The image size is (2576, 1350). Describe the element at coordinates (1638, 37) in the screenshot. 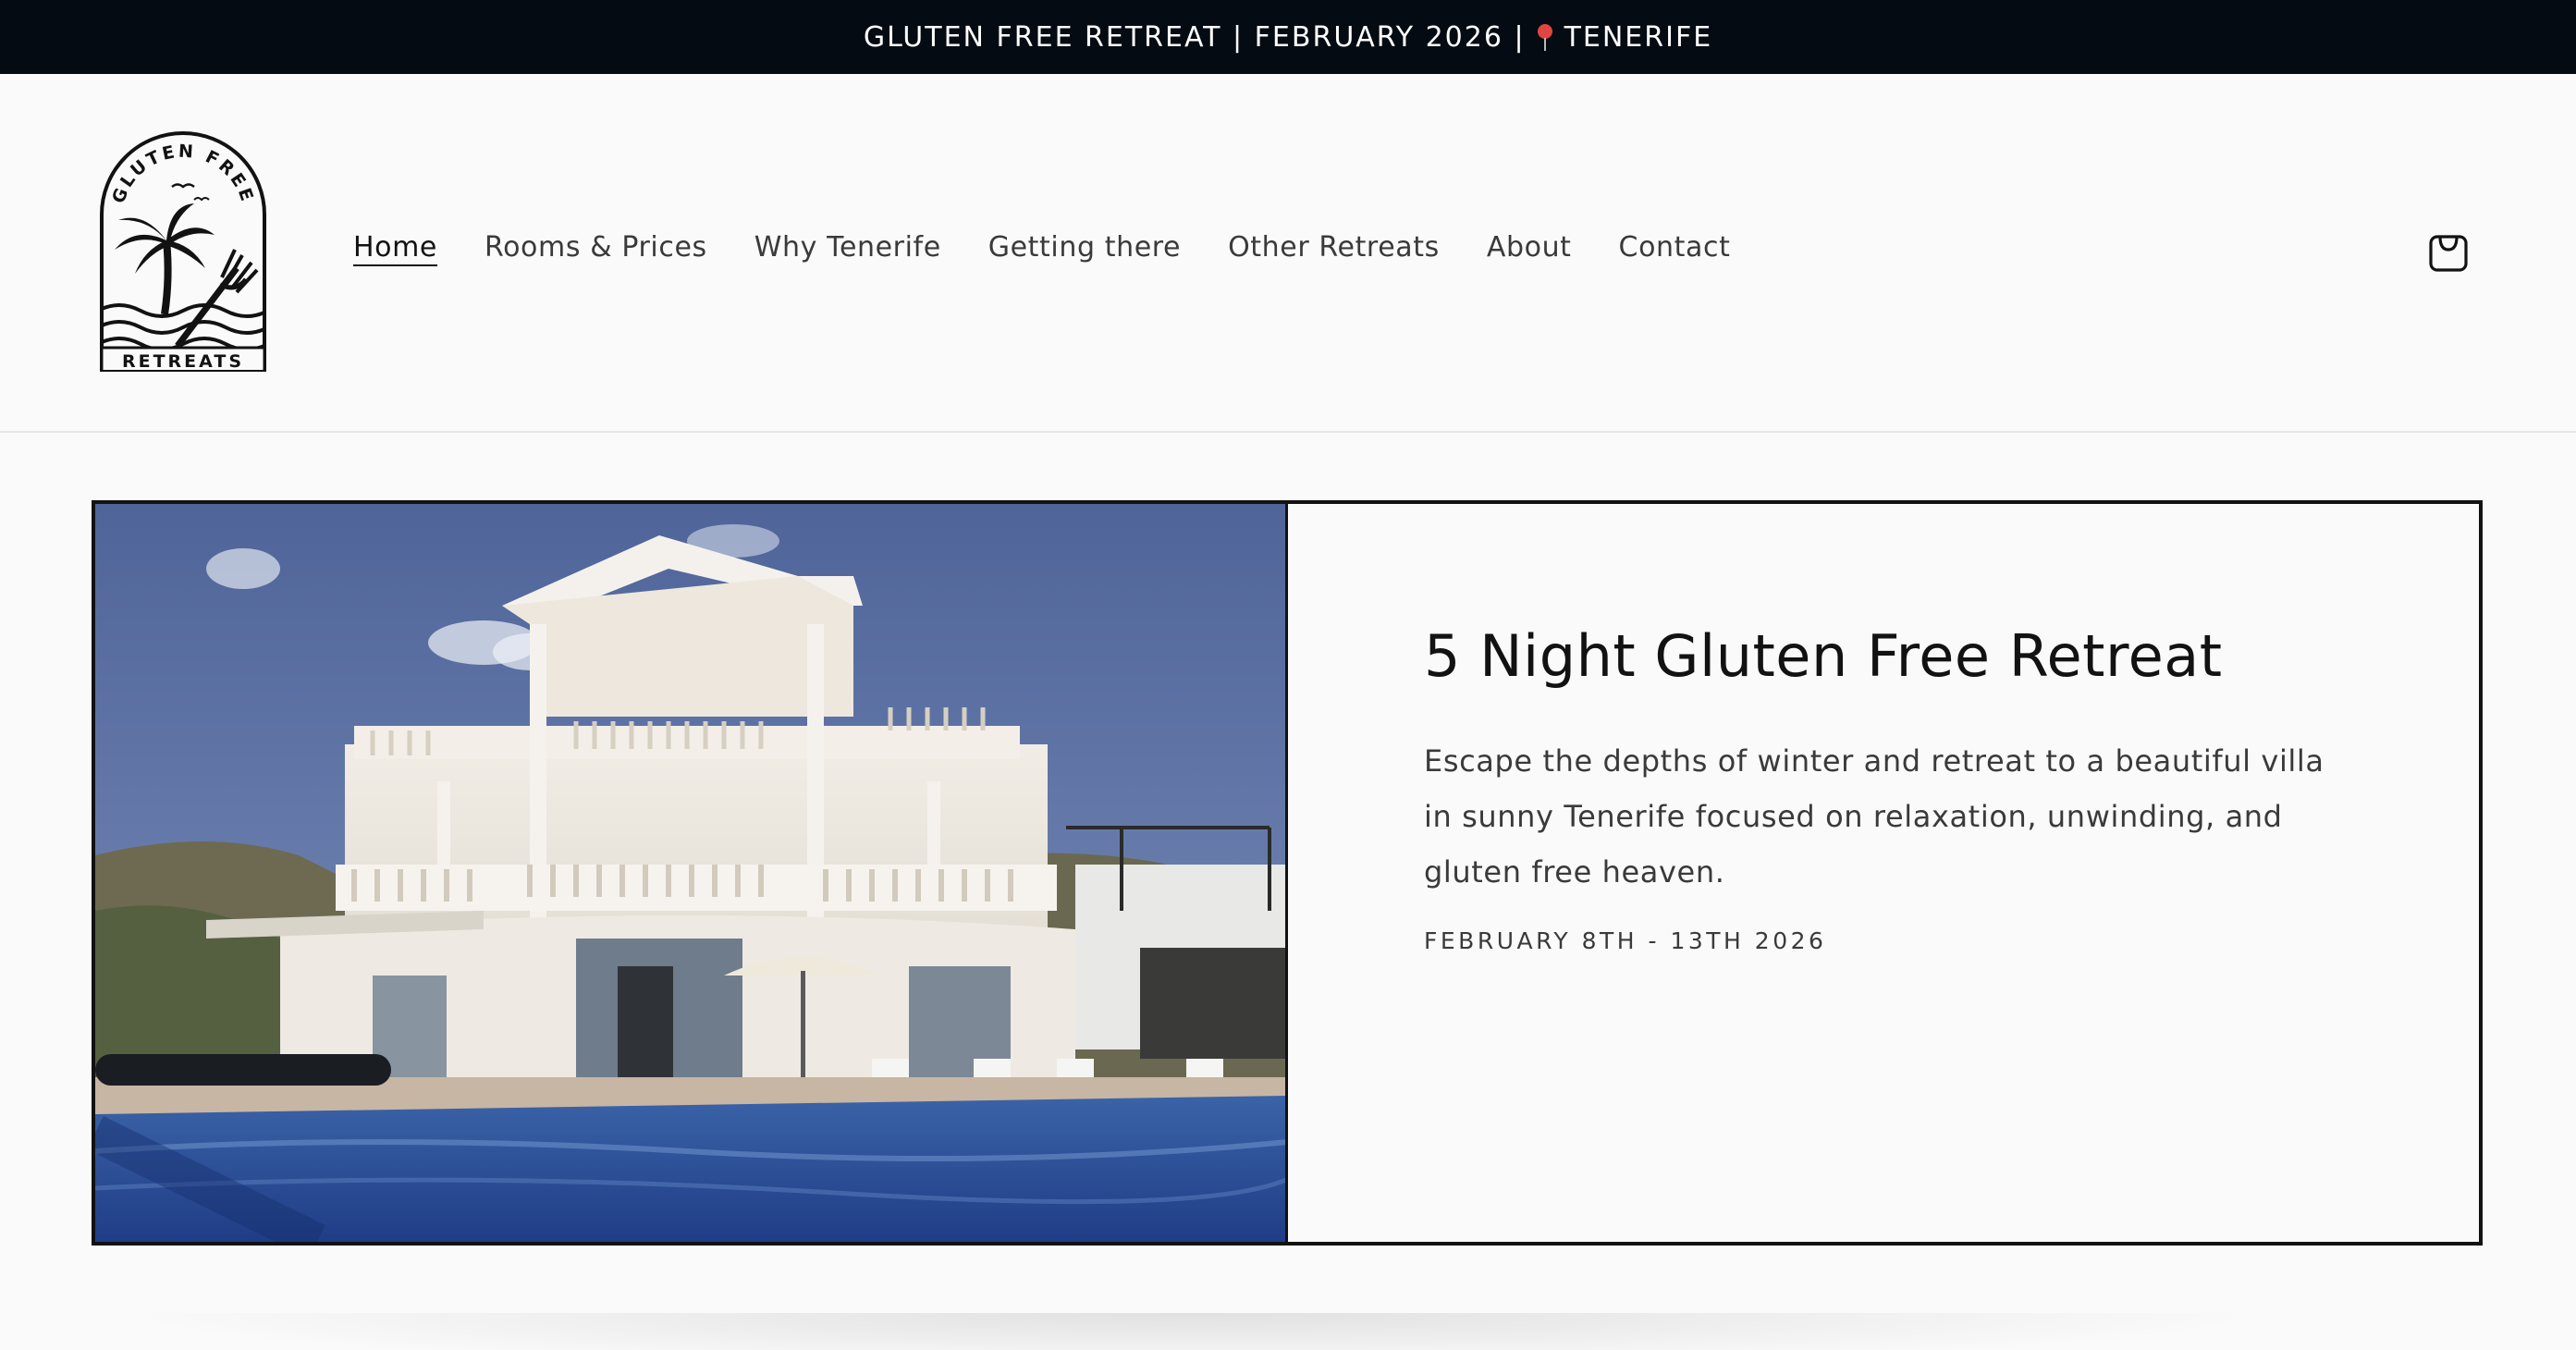

I see `announcement-text-after: TENERIFE` at that location.